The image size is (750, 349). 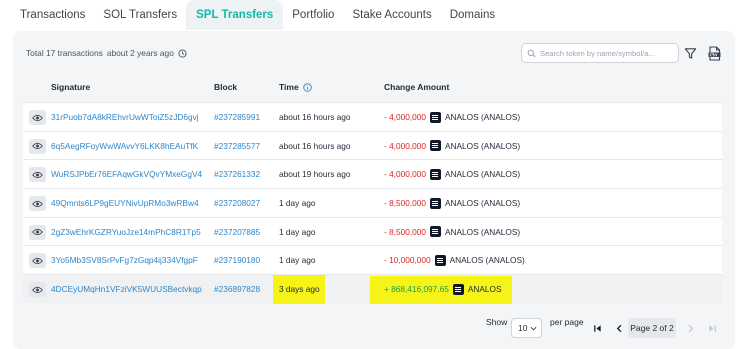 I want to click on block-link: #237190180, so click(x=237, y=260).